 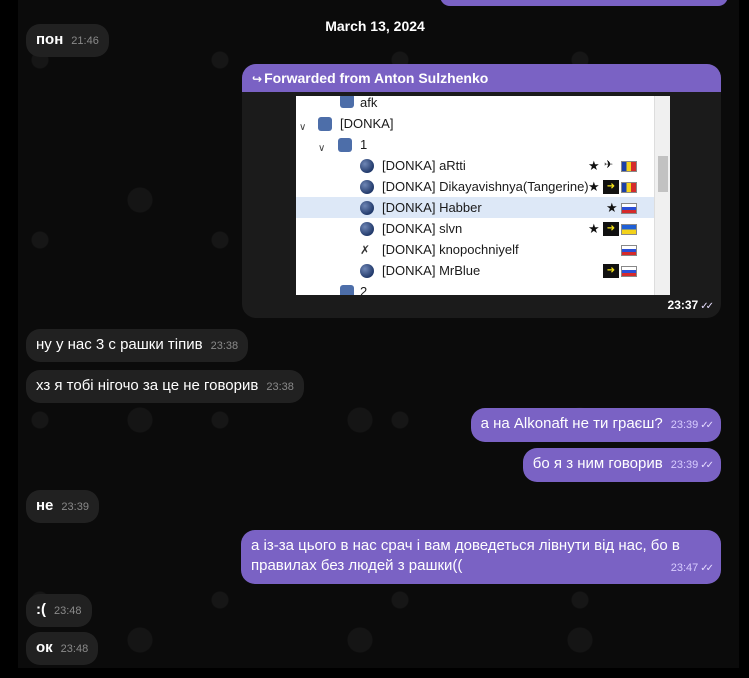 I want to click on tree-label: [DONKA] slvn, so click(x=422, y=228).